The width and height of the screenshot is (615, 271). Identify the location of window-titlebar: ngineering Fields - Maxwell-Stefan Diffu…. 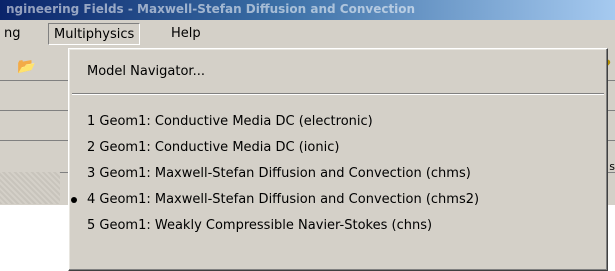
(307, 10).